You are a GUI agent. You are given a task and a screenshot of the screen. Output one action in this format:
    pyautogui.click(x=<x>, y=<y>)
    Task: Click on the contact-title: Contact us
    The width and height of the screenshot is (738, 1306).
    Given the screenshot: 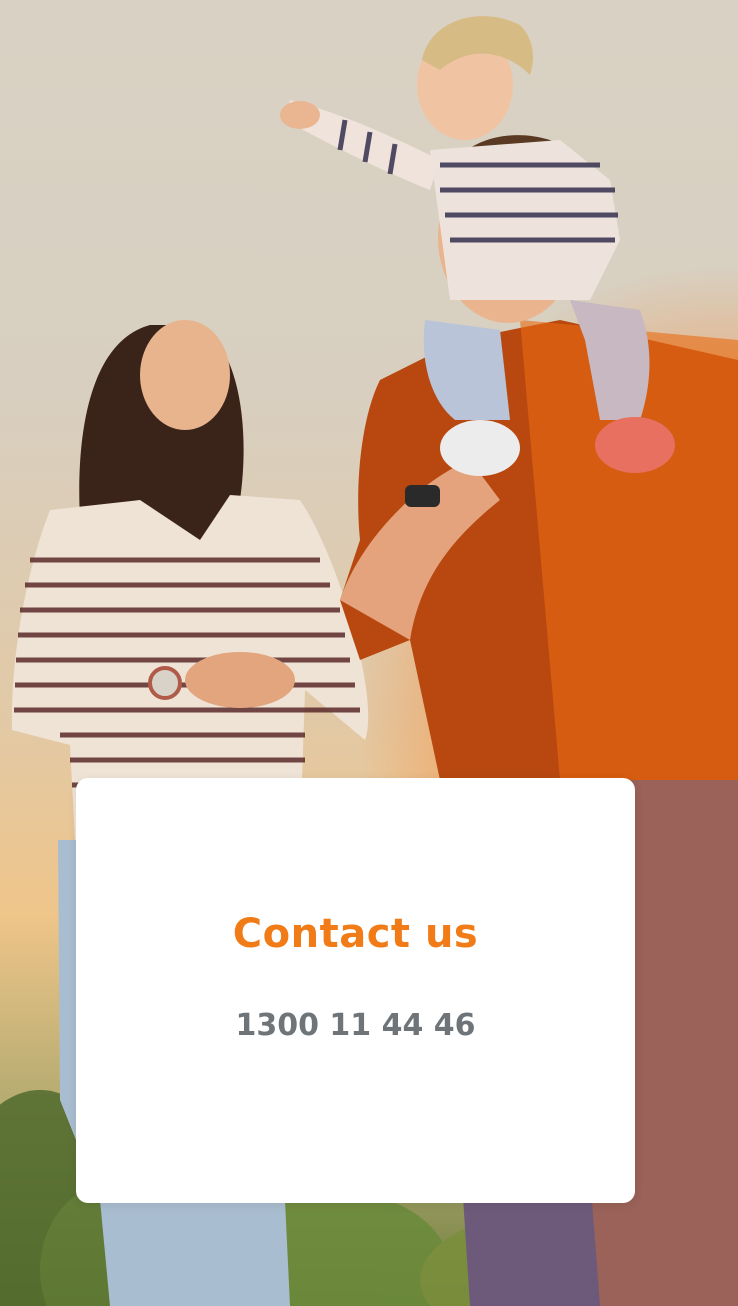 What is the action you would take?
    pyautogui.click(x=355, y=934)
    